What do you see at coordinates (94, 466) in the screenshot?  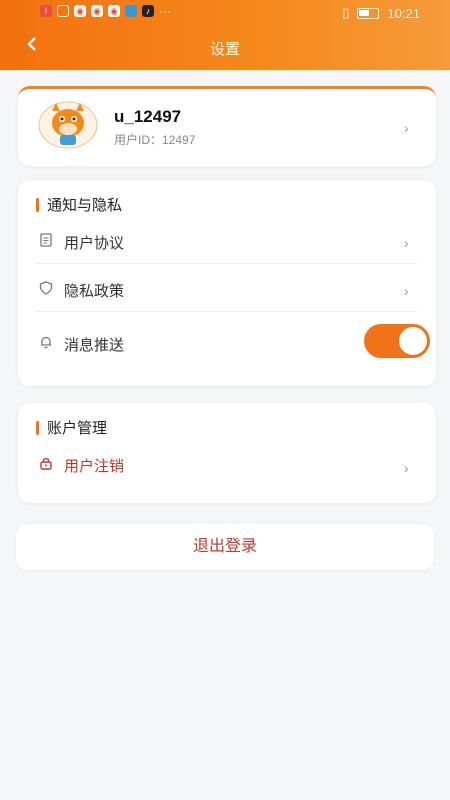 I see `row-label: 用户注销` at bounding box center [94, 466].